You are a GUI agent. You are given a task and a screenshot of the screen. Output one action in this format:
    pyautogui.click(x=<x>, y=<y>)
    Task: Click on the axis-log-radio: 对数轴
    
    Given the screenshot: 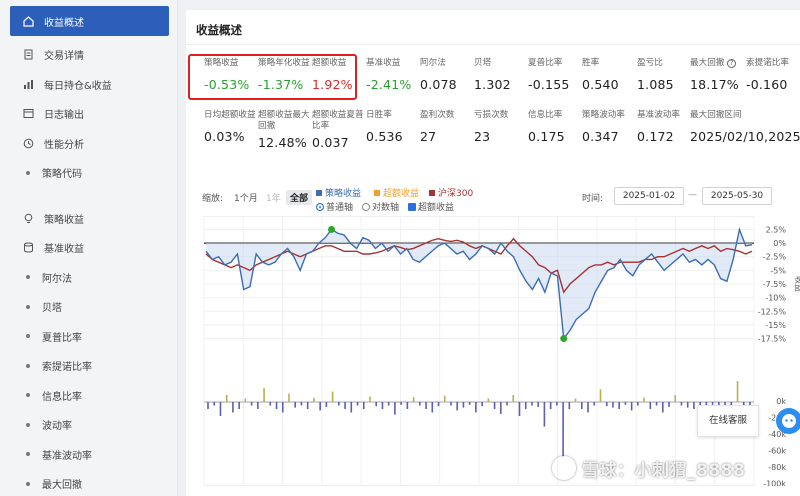 What is the action you would take?
    pyautogui.click(x=380, y=206)
    